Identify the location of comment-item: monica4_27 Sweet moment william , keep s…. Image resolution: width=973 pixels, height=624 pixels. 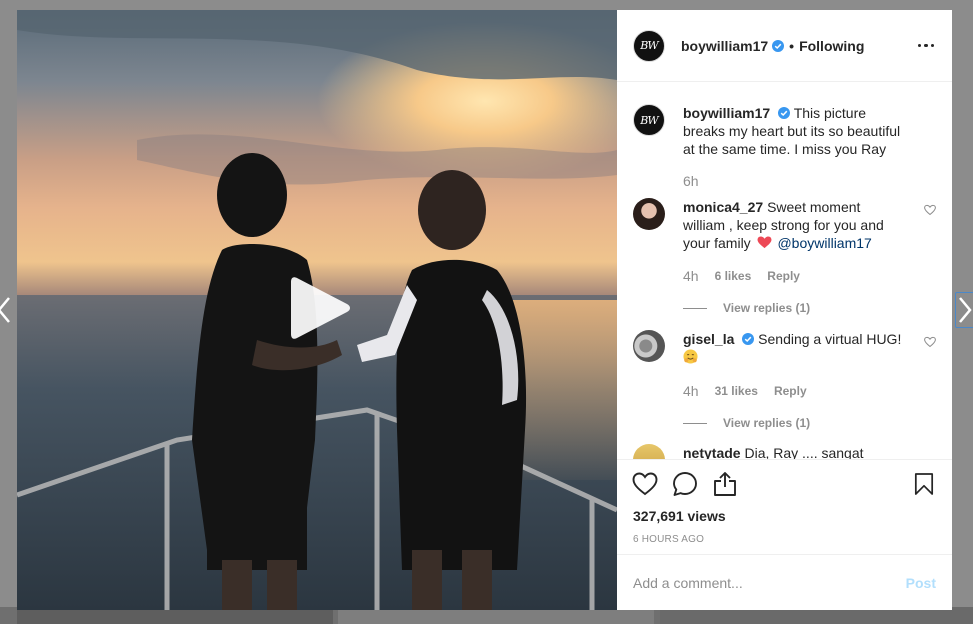
(784, 257).